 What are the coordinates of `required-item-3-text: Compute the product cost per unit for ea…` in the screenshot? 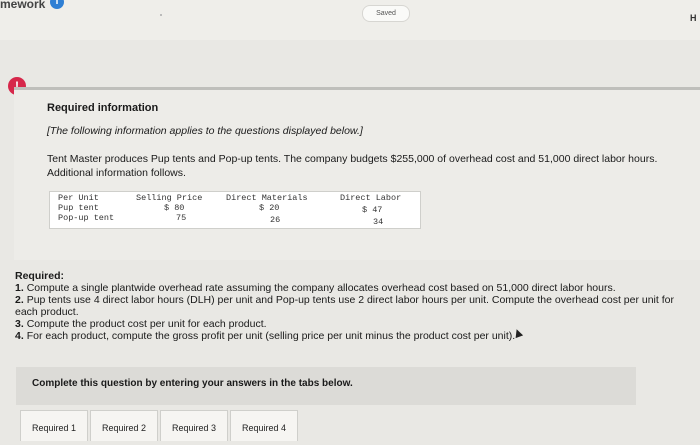 It's located at (146, 324).